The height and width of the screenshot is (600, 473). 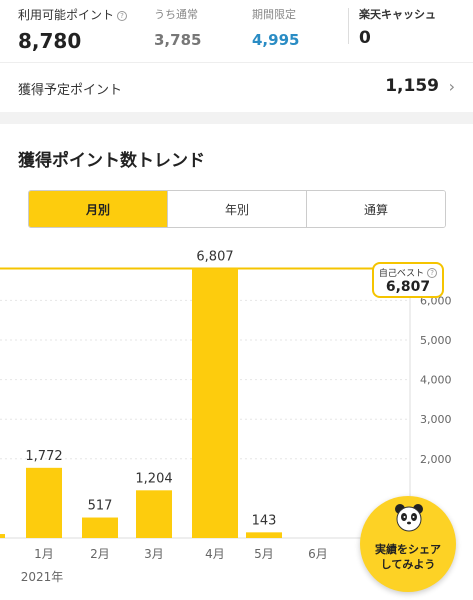 I want to click on trend-title: 獲得ポイント数トレンド, so click(x=111, y=161).